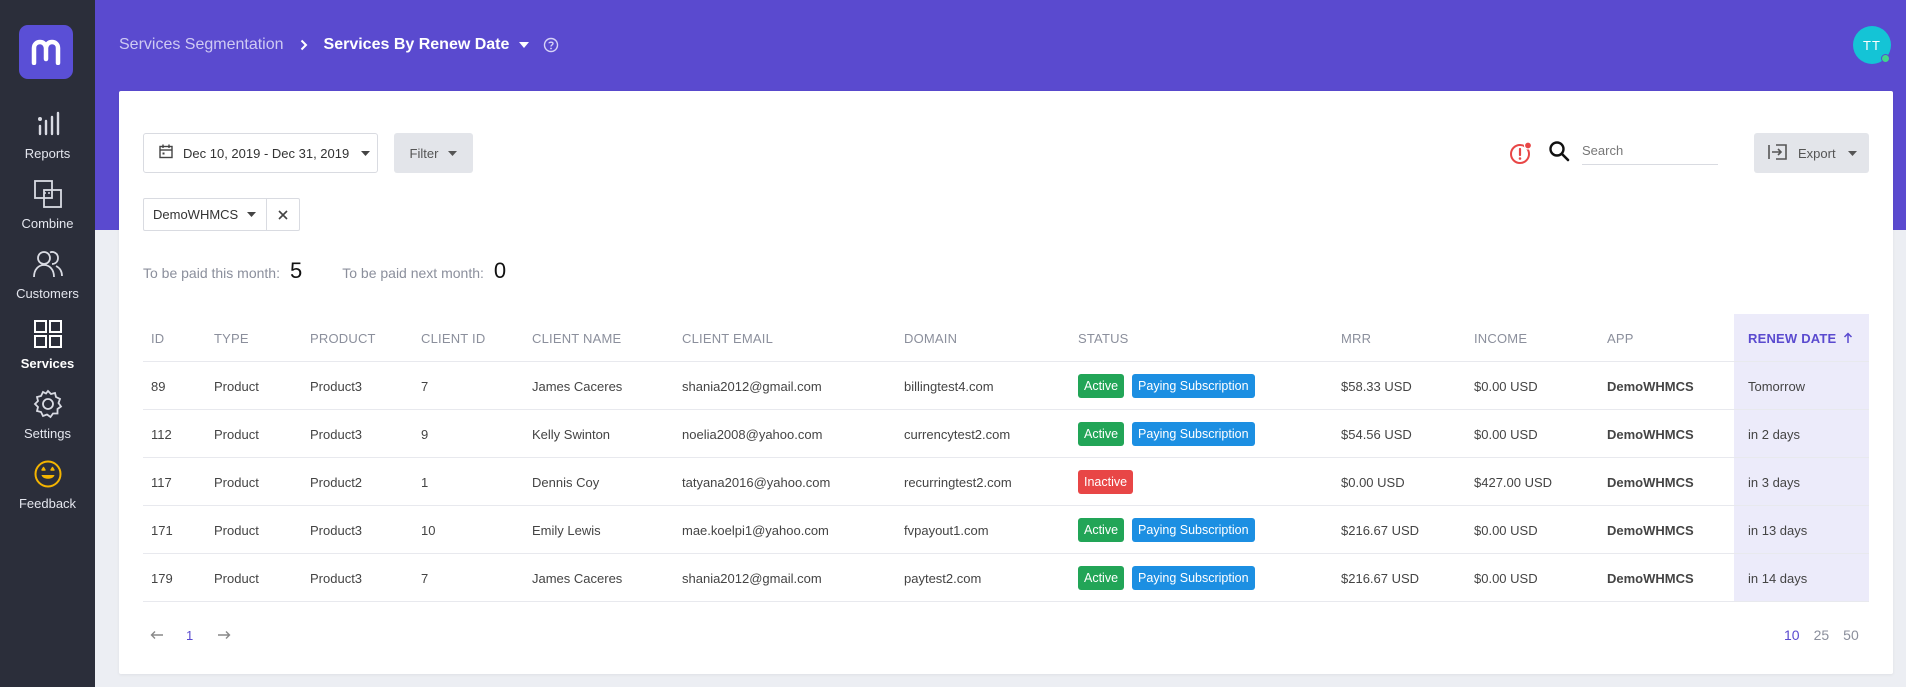  I want to click on breadcrumb-parent: Services Segmentation, so click(201, 45).